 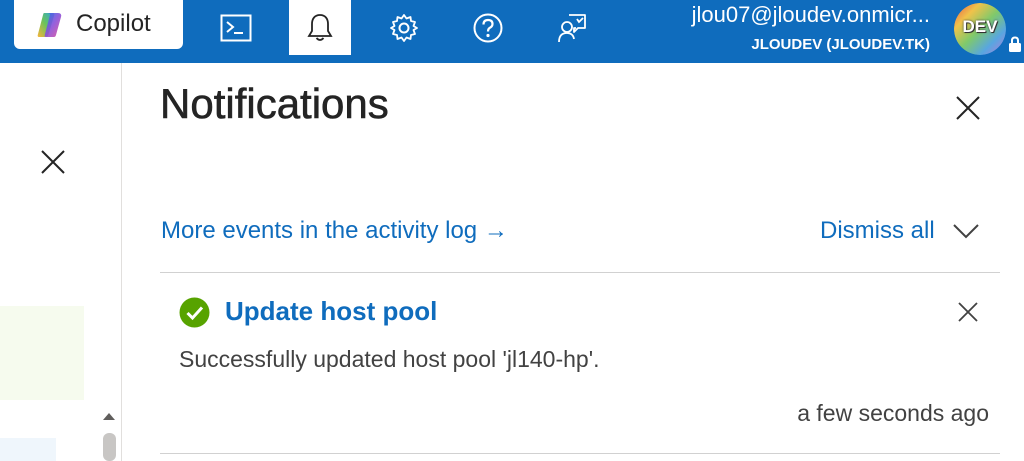 What do you see at coordinates (53, 162) in the screenshot?
I see `blade-close-icon` at bounding box center [53, 162].